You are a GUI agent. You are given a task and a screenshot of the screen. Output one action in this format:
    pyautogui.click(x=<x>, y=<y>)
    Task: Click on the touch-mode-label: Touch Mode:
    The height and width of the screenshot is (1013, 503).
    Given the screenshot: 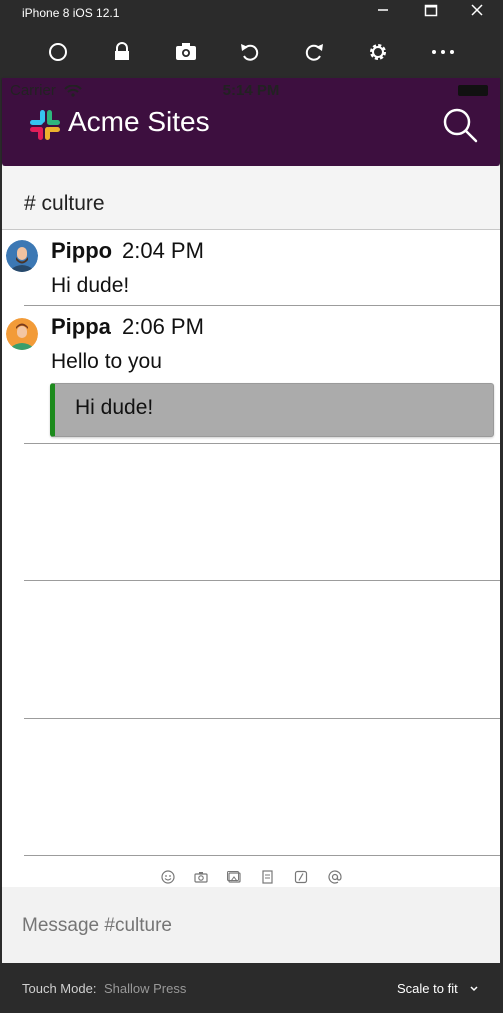 What is the action you would take?
    pyautogui.click(x=59, y=988)
    